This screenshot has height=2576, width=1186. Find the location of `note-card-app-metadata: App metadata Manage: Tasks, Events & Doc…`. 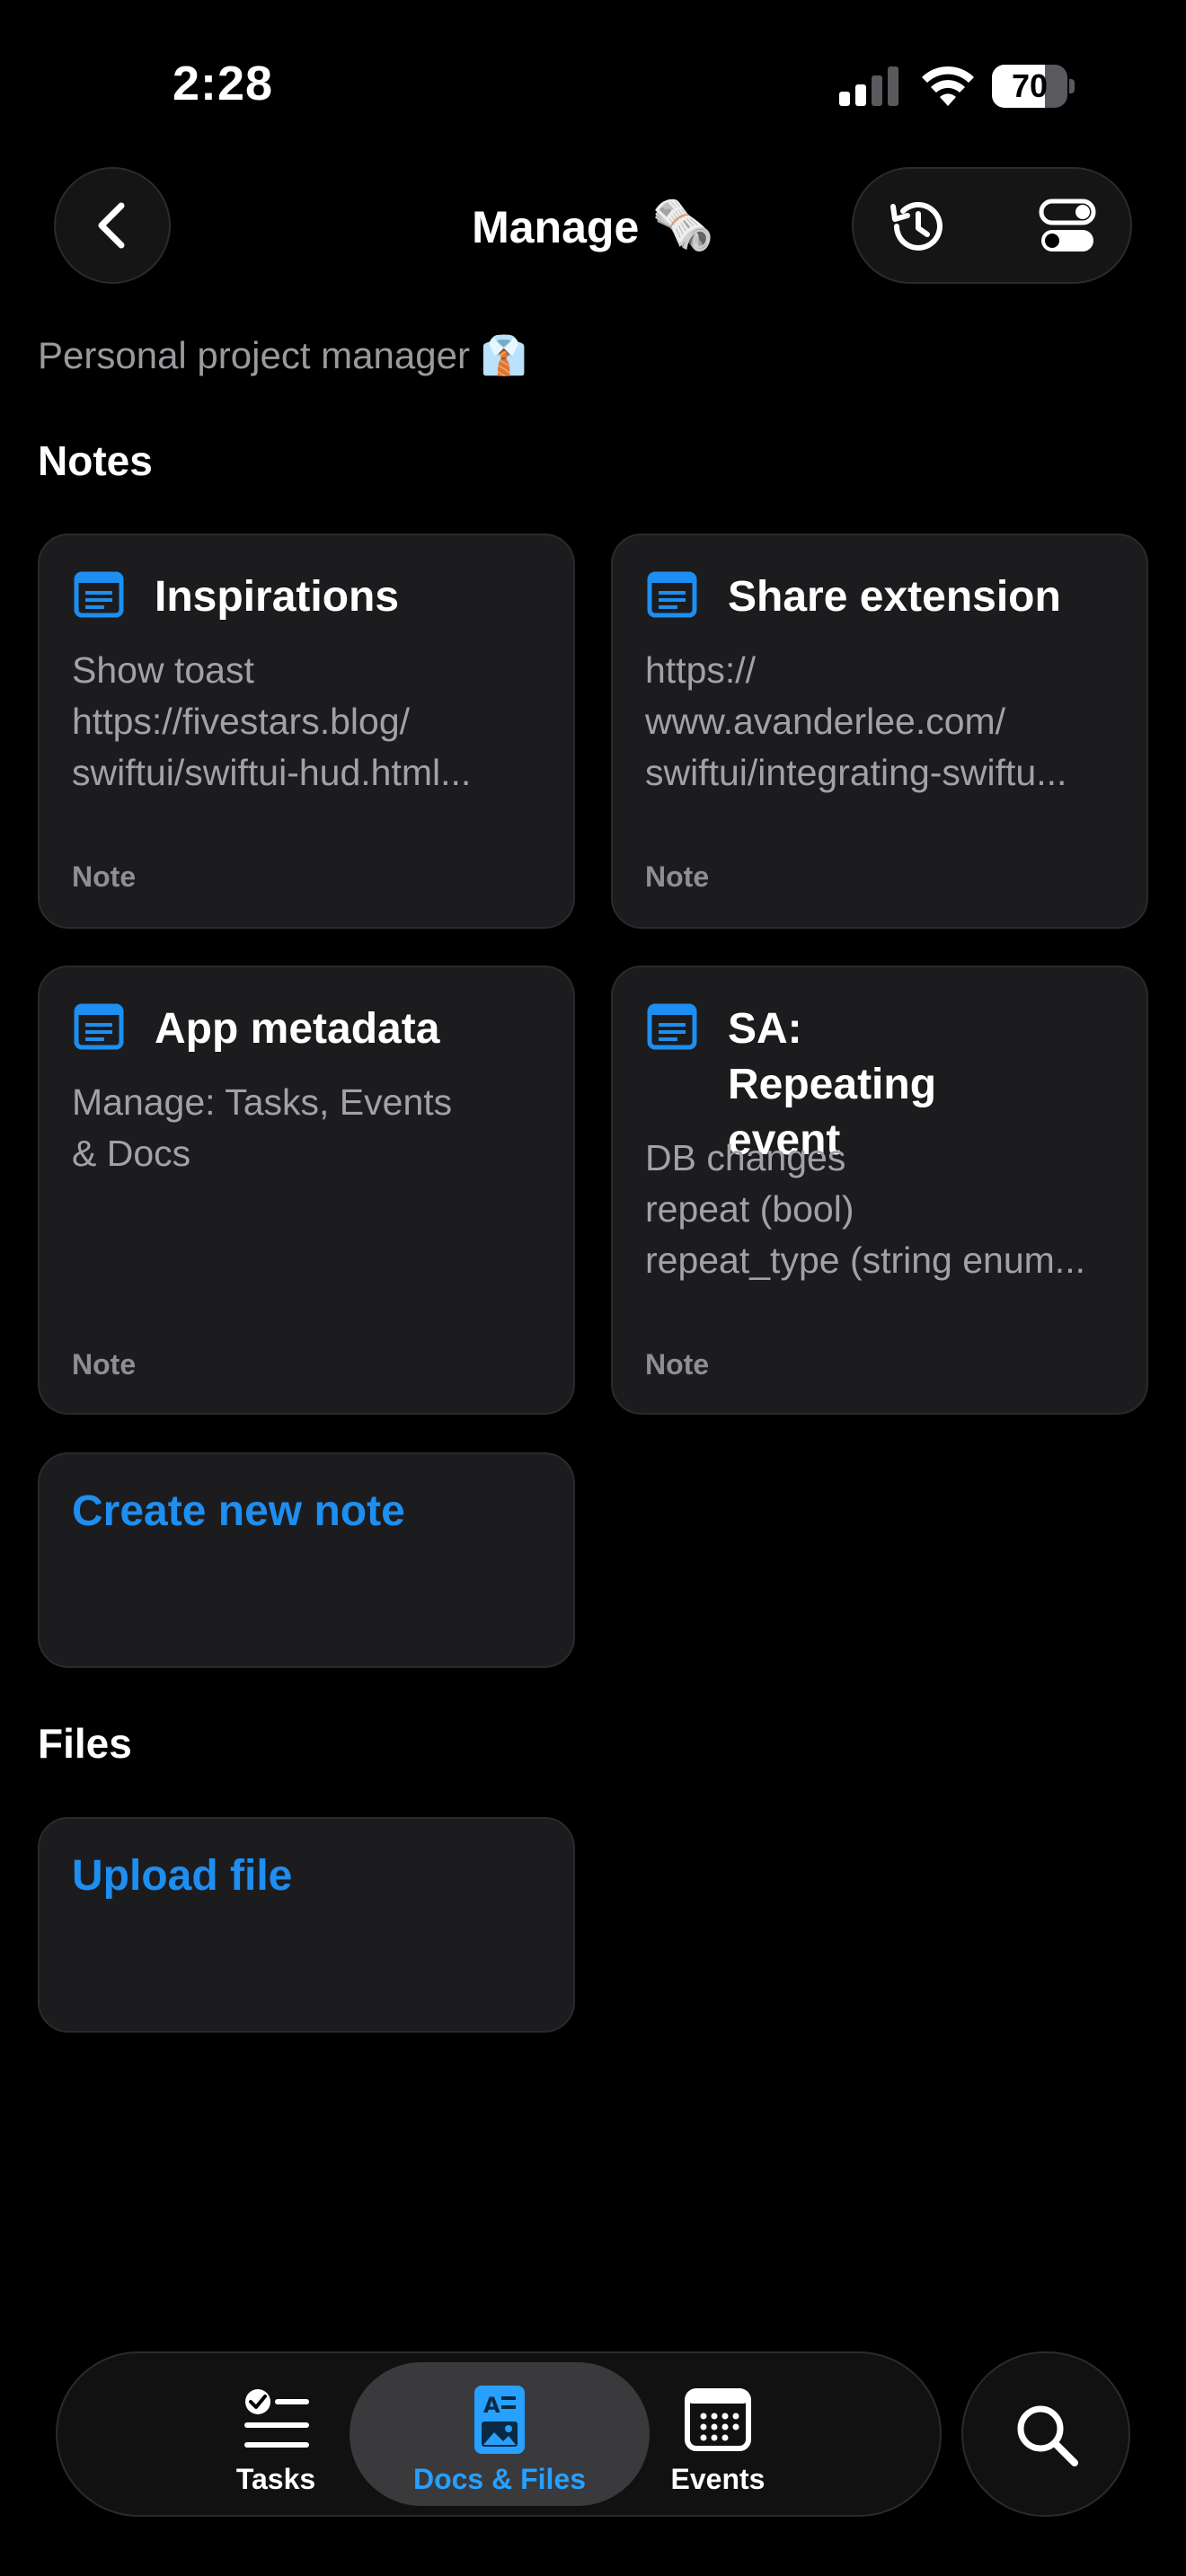

note-card-app-metadata: App metadata Manage: Tasks, Events & Doc… is located at coordinates (306, 1190).